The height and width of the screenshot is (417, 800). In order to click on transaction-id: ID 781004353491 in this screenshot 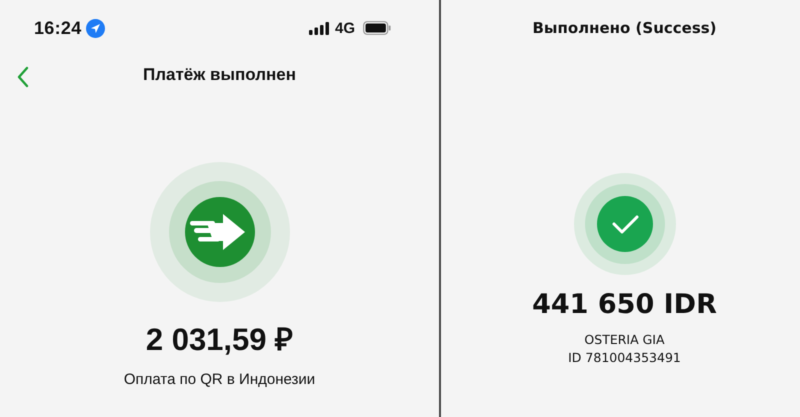, I will do `click(624, 358)`.